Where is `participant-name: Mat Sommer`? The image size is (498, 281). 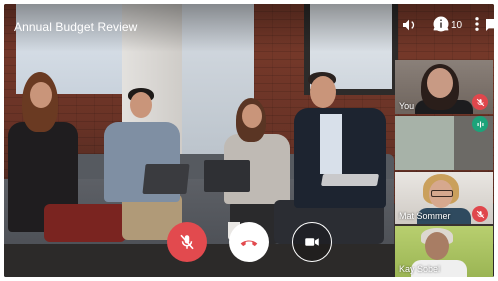
participant-name: Mat Sommer is located at coordinates (425, 216).